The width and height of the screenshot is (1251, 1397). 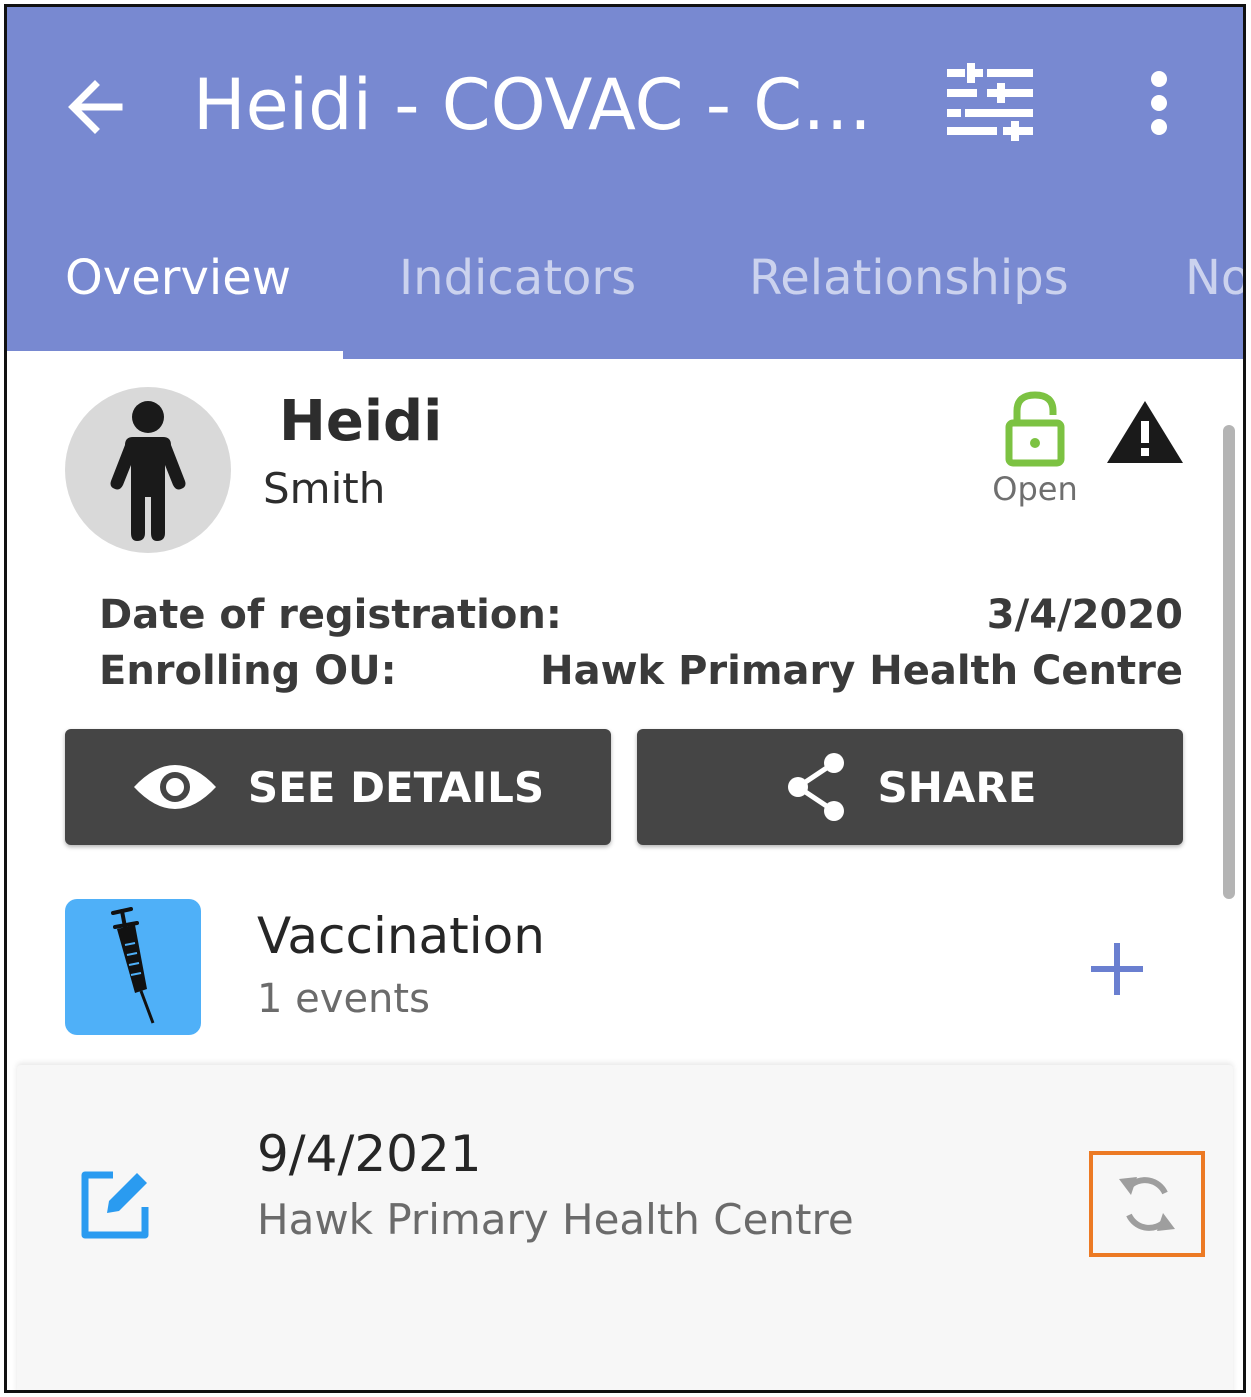 I want to click on add-event-button, so click(x=1117, y=969).